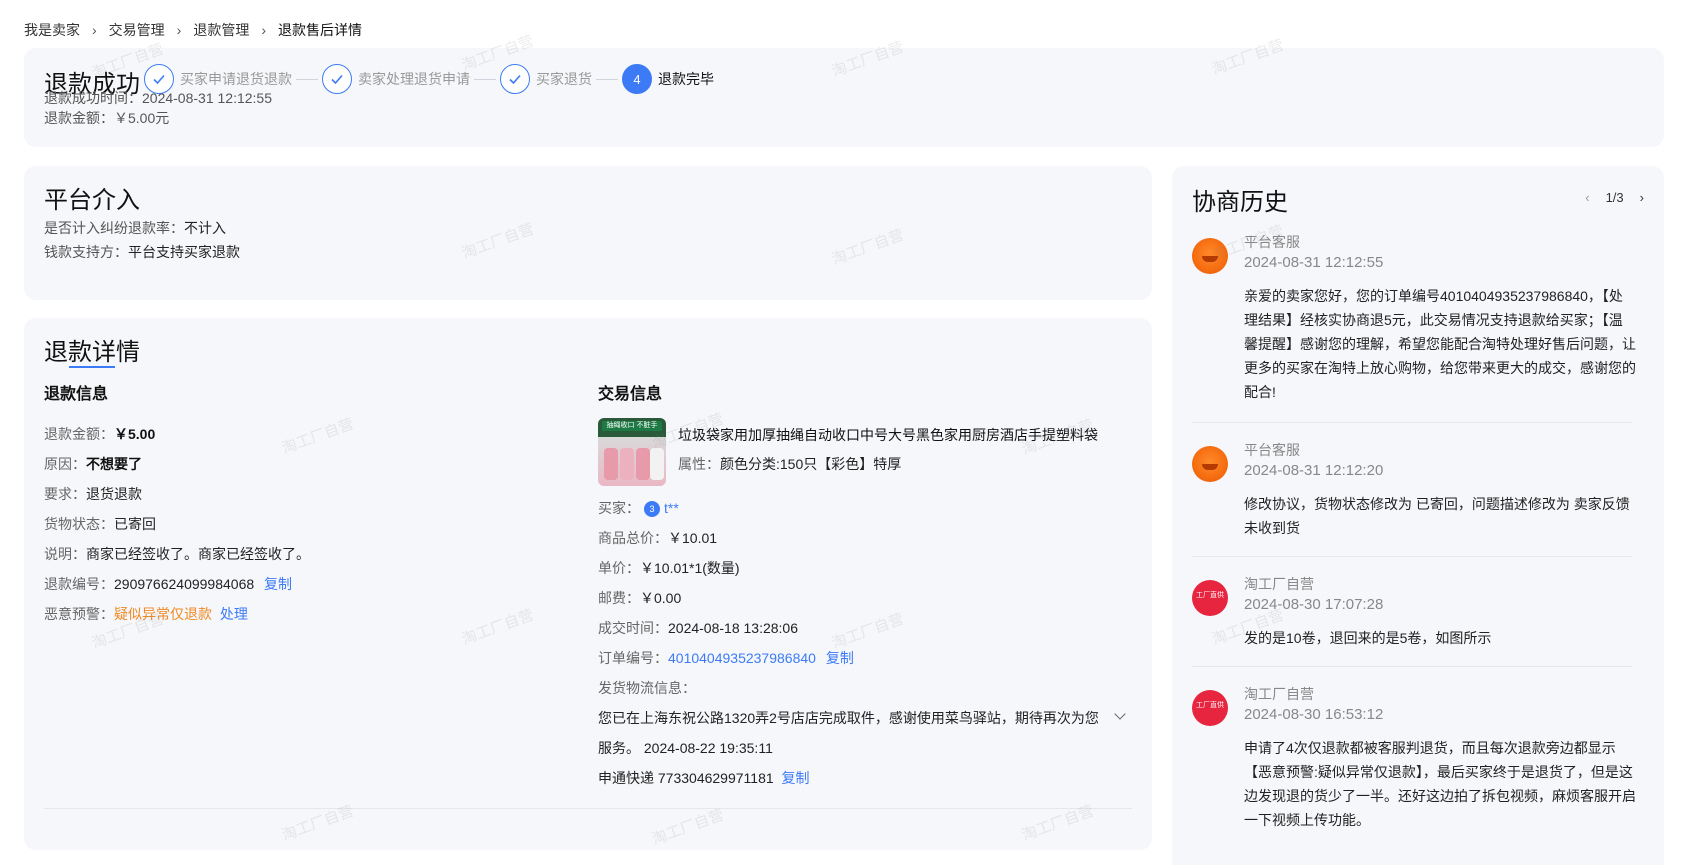  I want to click on refund-no-row: 退款编号：290976624099984068 复制, so click(168, 584).